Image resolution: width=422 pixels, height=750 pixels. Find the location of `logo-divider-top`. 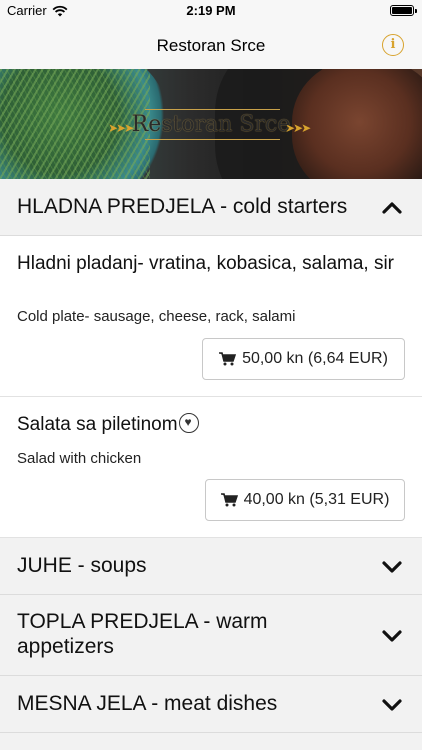

logo-divider-top is located at coordinates (212, 109).